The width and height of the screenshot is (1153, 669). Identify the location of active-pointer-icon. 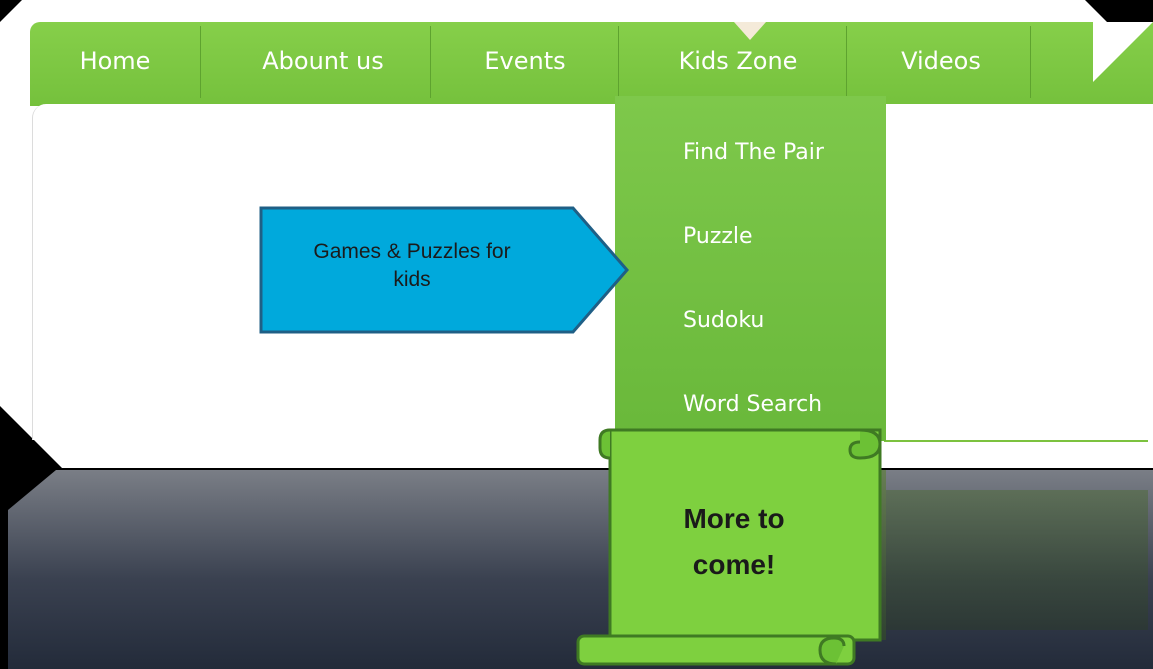
(750, 31).